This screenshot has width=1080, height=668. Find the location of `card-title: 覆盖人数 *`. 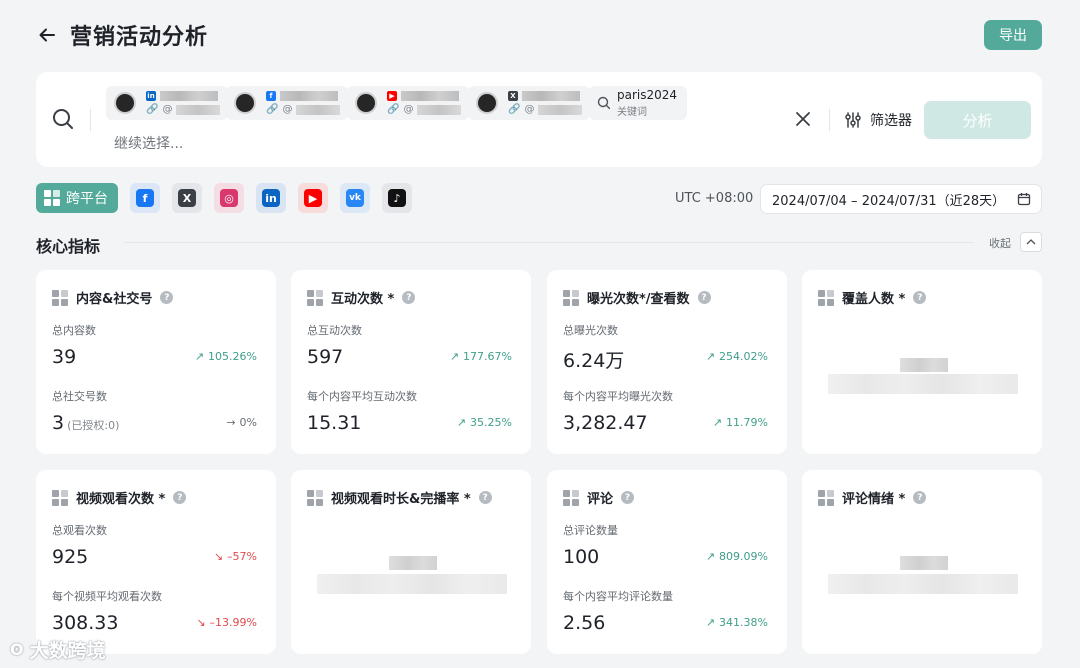

card-title: 覆盖人数 * is located at coordinates (874, 299).